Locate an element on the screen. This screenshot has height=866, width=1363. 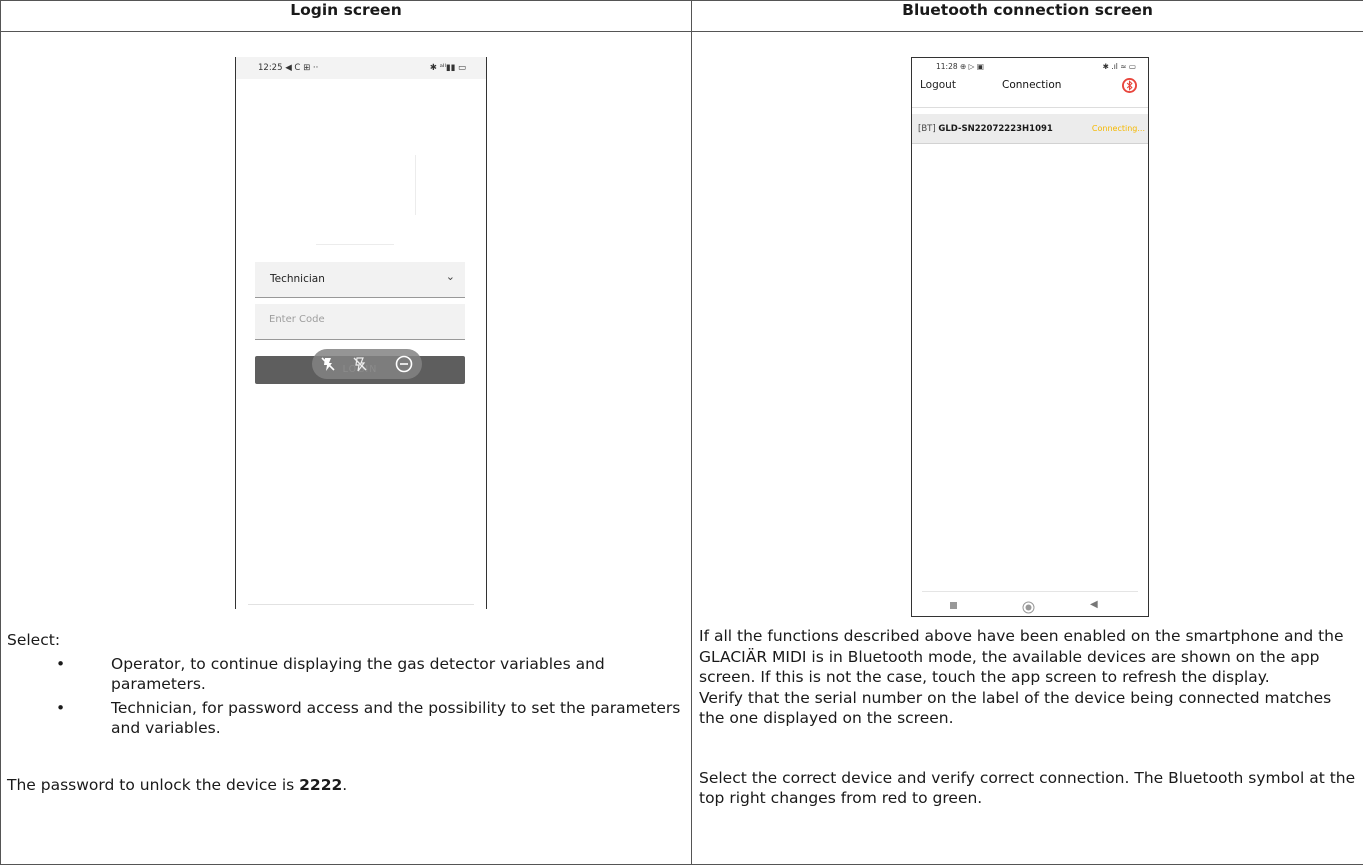
floating-controls-overlay is located at coordinates (367, 364).